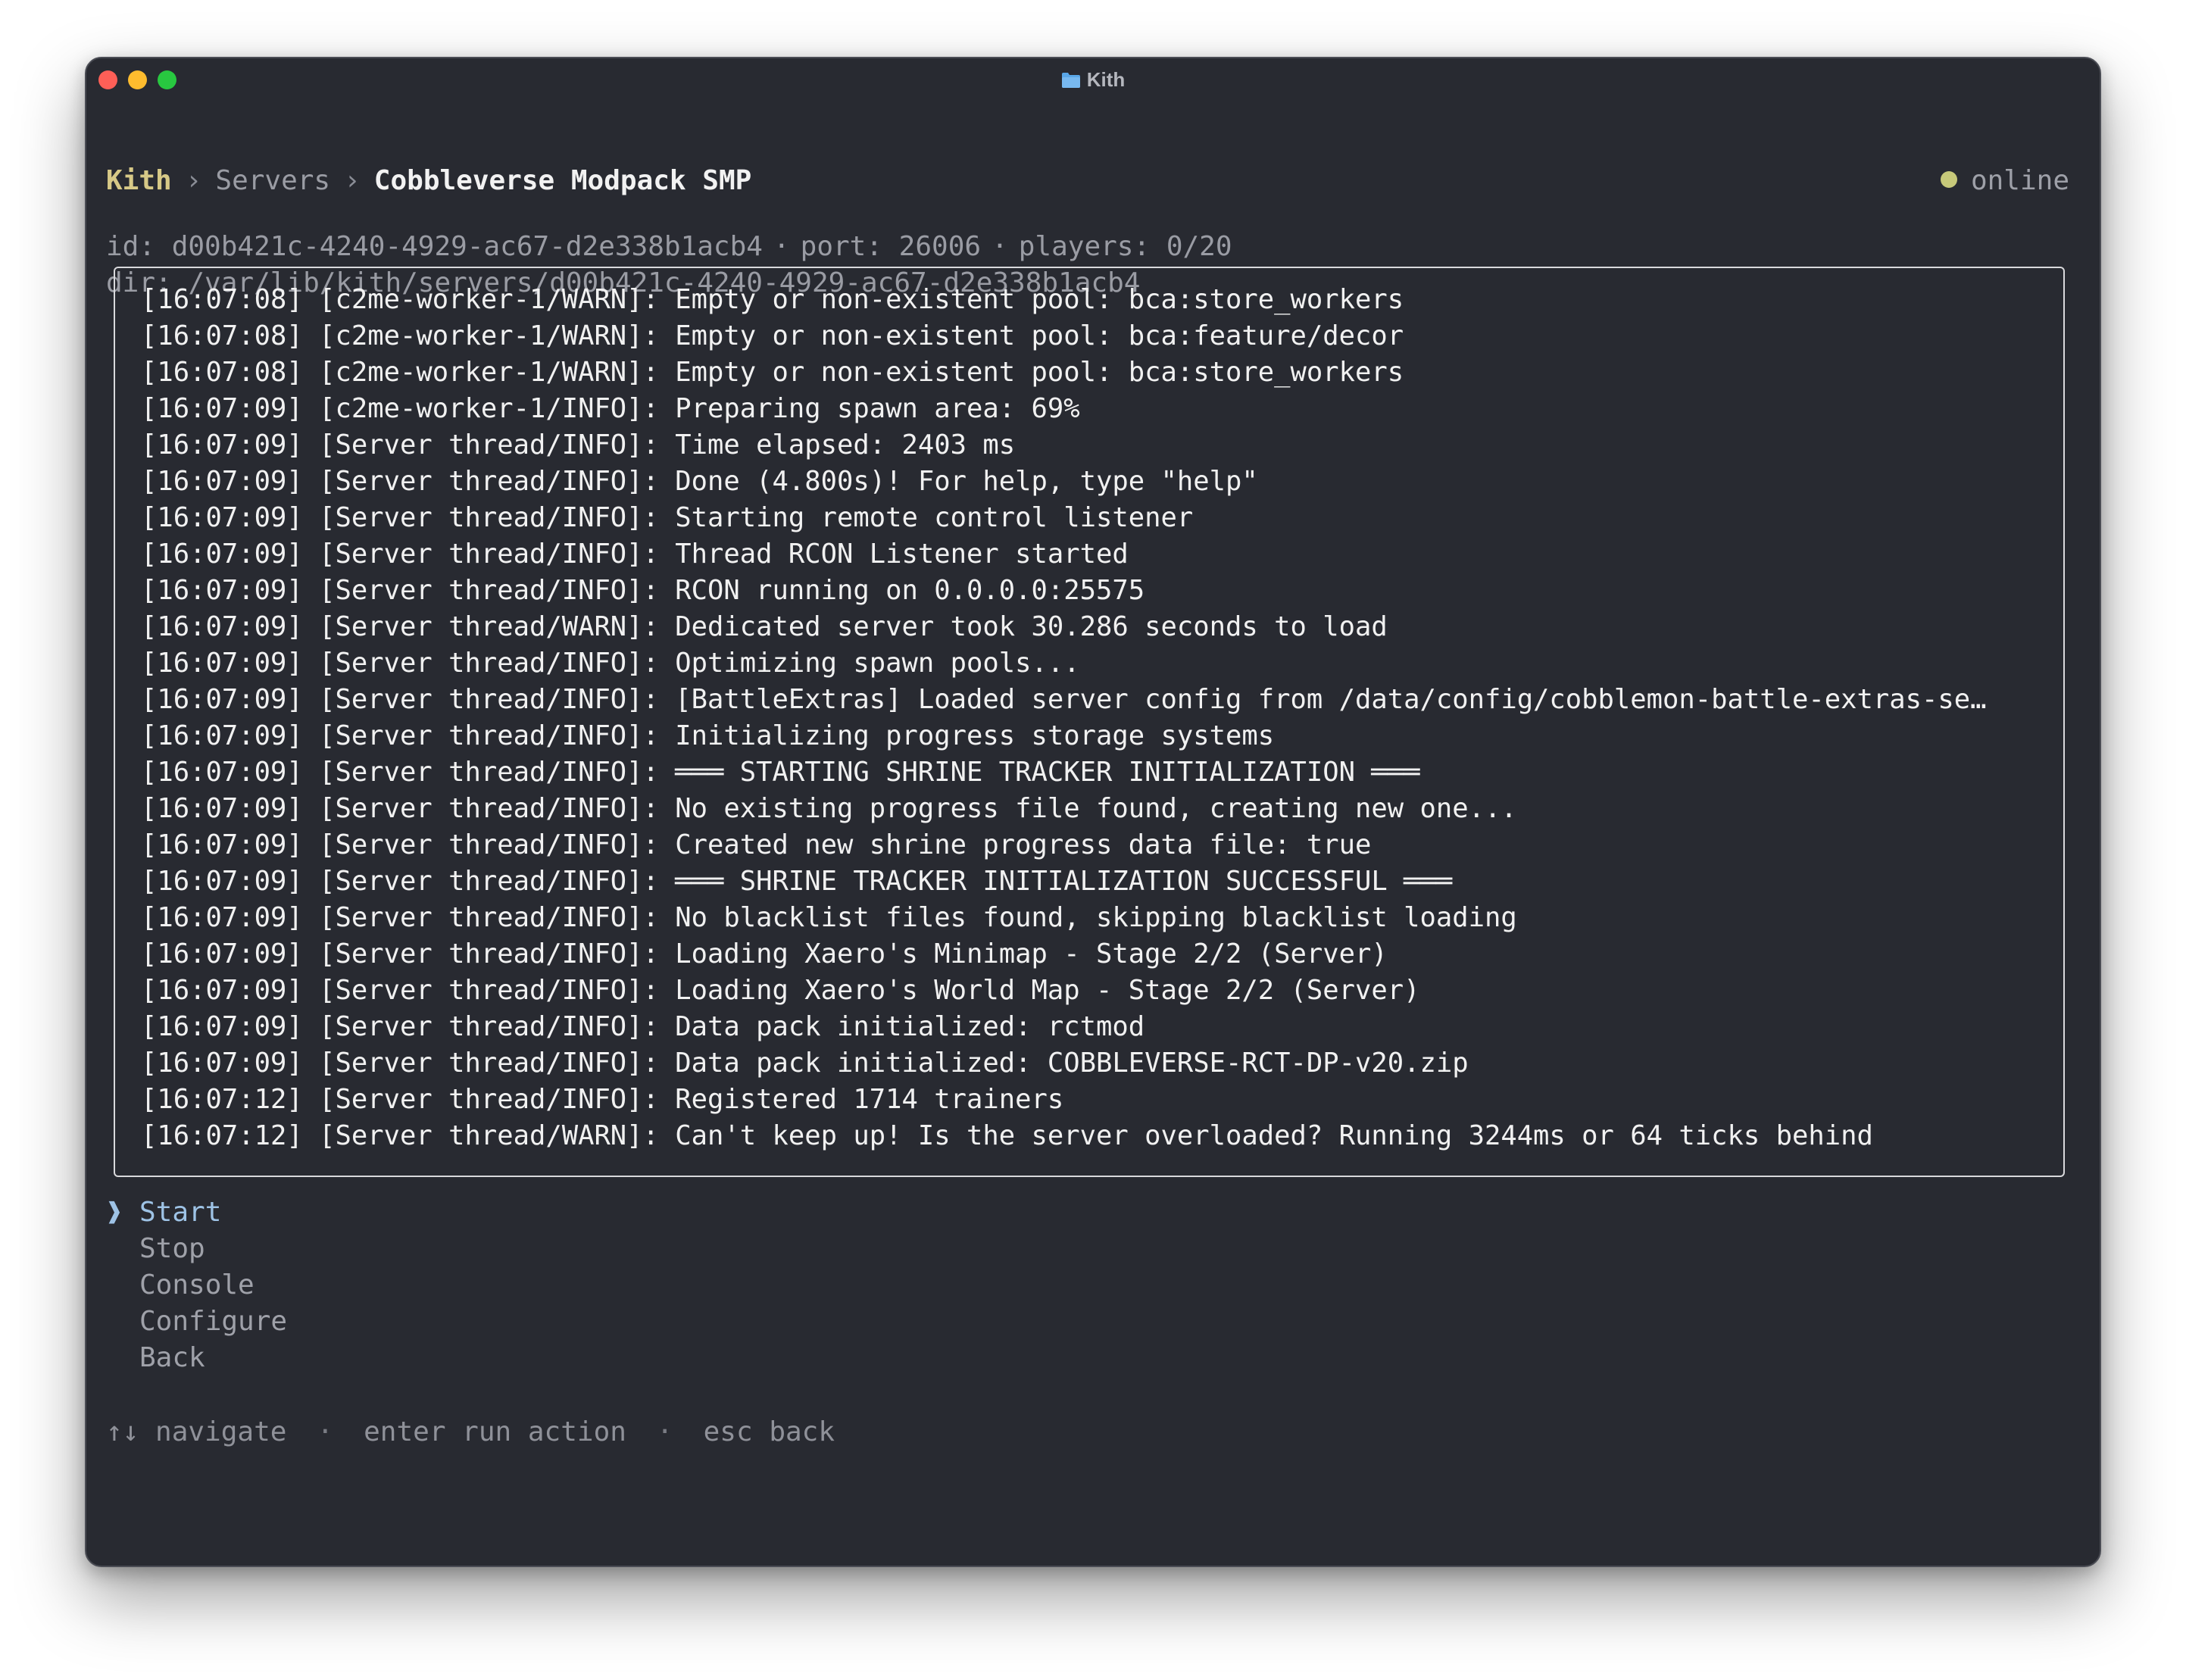 Image resolution: width=2186 pixels, height=1680 pixels. I want to click on breadcrumb-servers: Servers, so click(273, 180).